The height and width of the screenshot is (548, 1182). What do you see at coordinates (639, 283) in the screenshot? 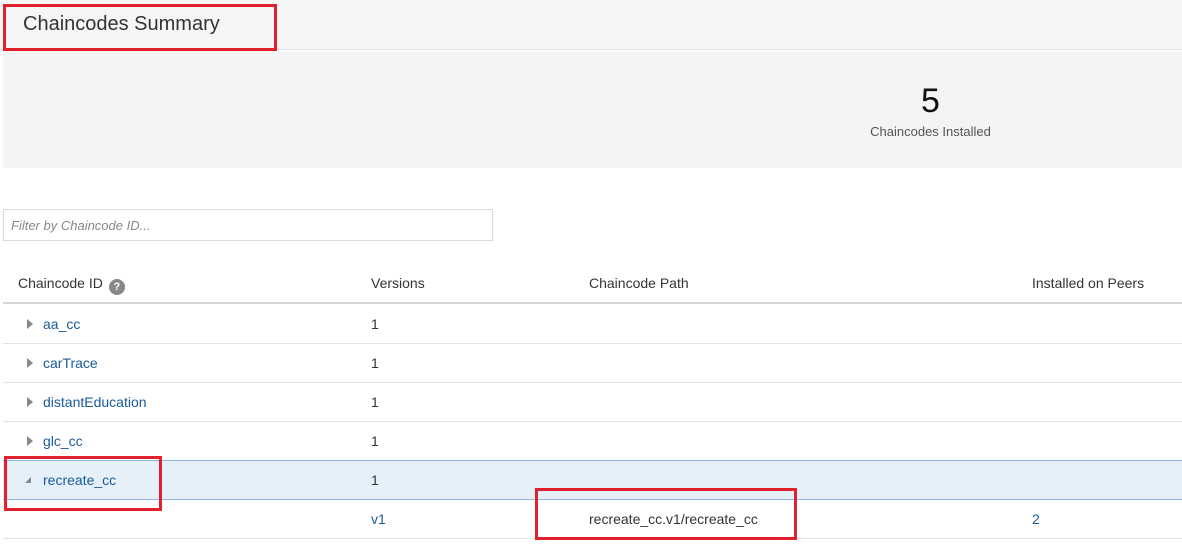
I see `column-header-chaincode-path: Chaincode Path` at bounding box center [639, 283].